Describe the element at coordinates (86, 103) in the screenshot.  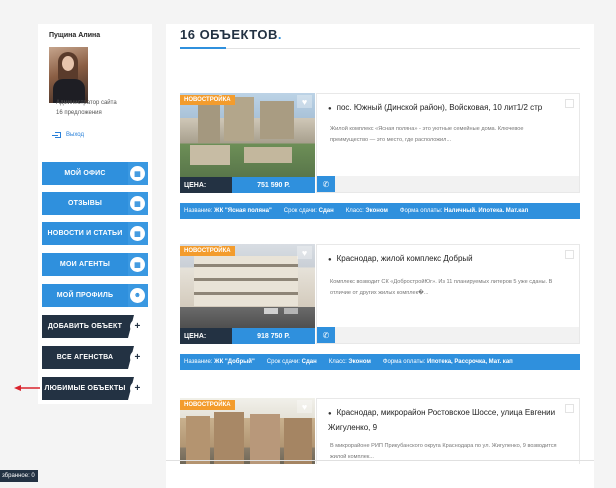
I see `user-role: Администратор сайта` at that location.